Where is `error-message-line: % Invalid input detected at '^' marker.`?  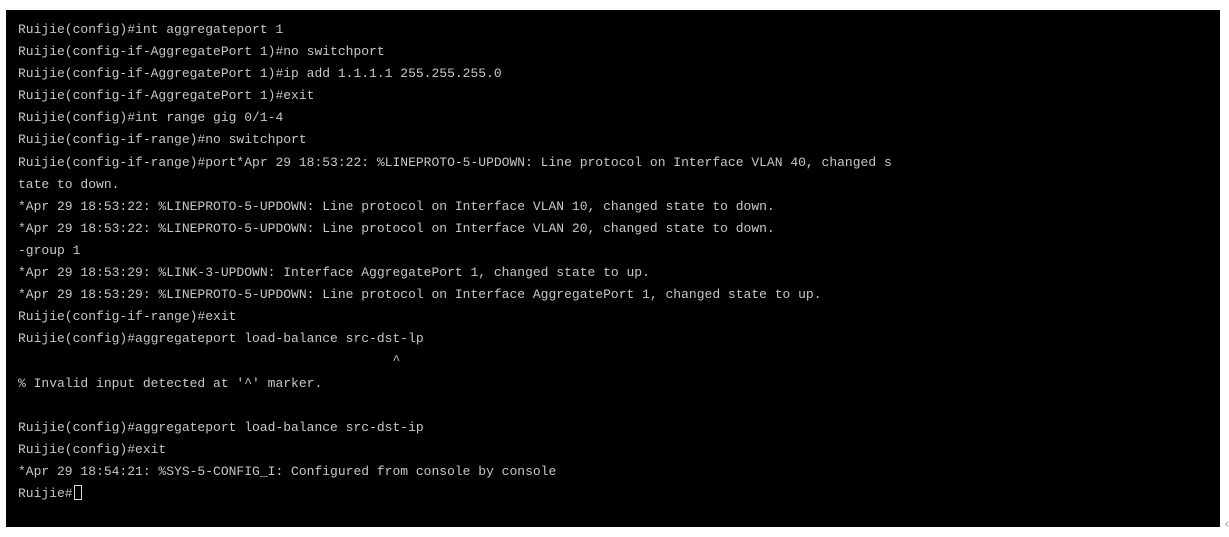 error-message-line: % Invalid input detected at '^' marker. is located at coordinates (170, 383).